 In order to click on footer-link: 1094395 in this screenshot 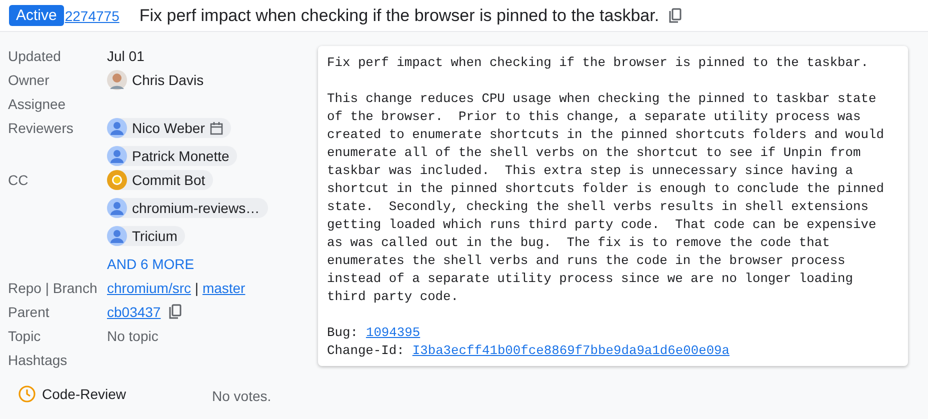, I will do `click(393, 333)`.